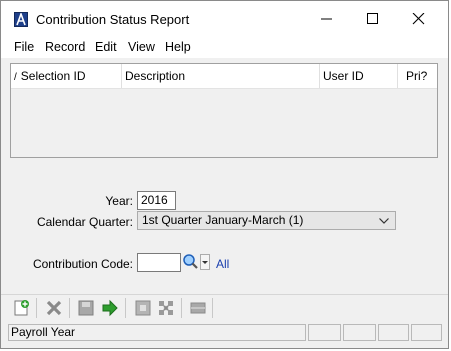  I want to click on column-user-id: User ID, so click(359, 76).